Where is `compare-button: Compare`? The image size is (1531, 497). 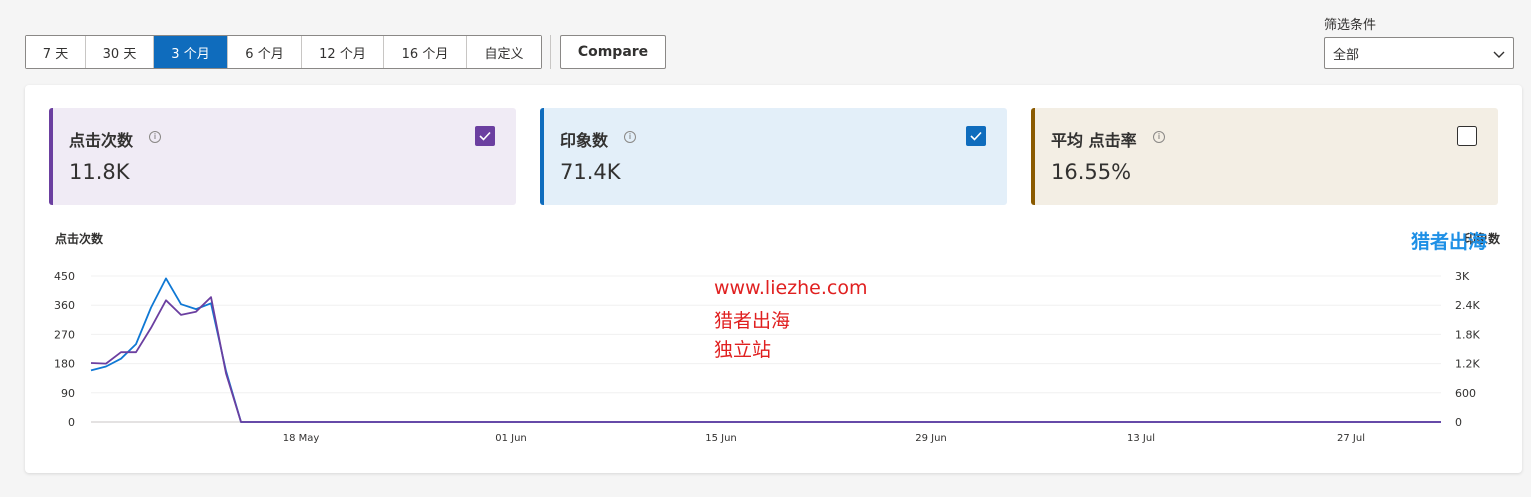
compare-button: Compare is located at coordinates (613, 52).